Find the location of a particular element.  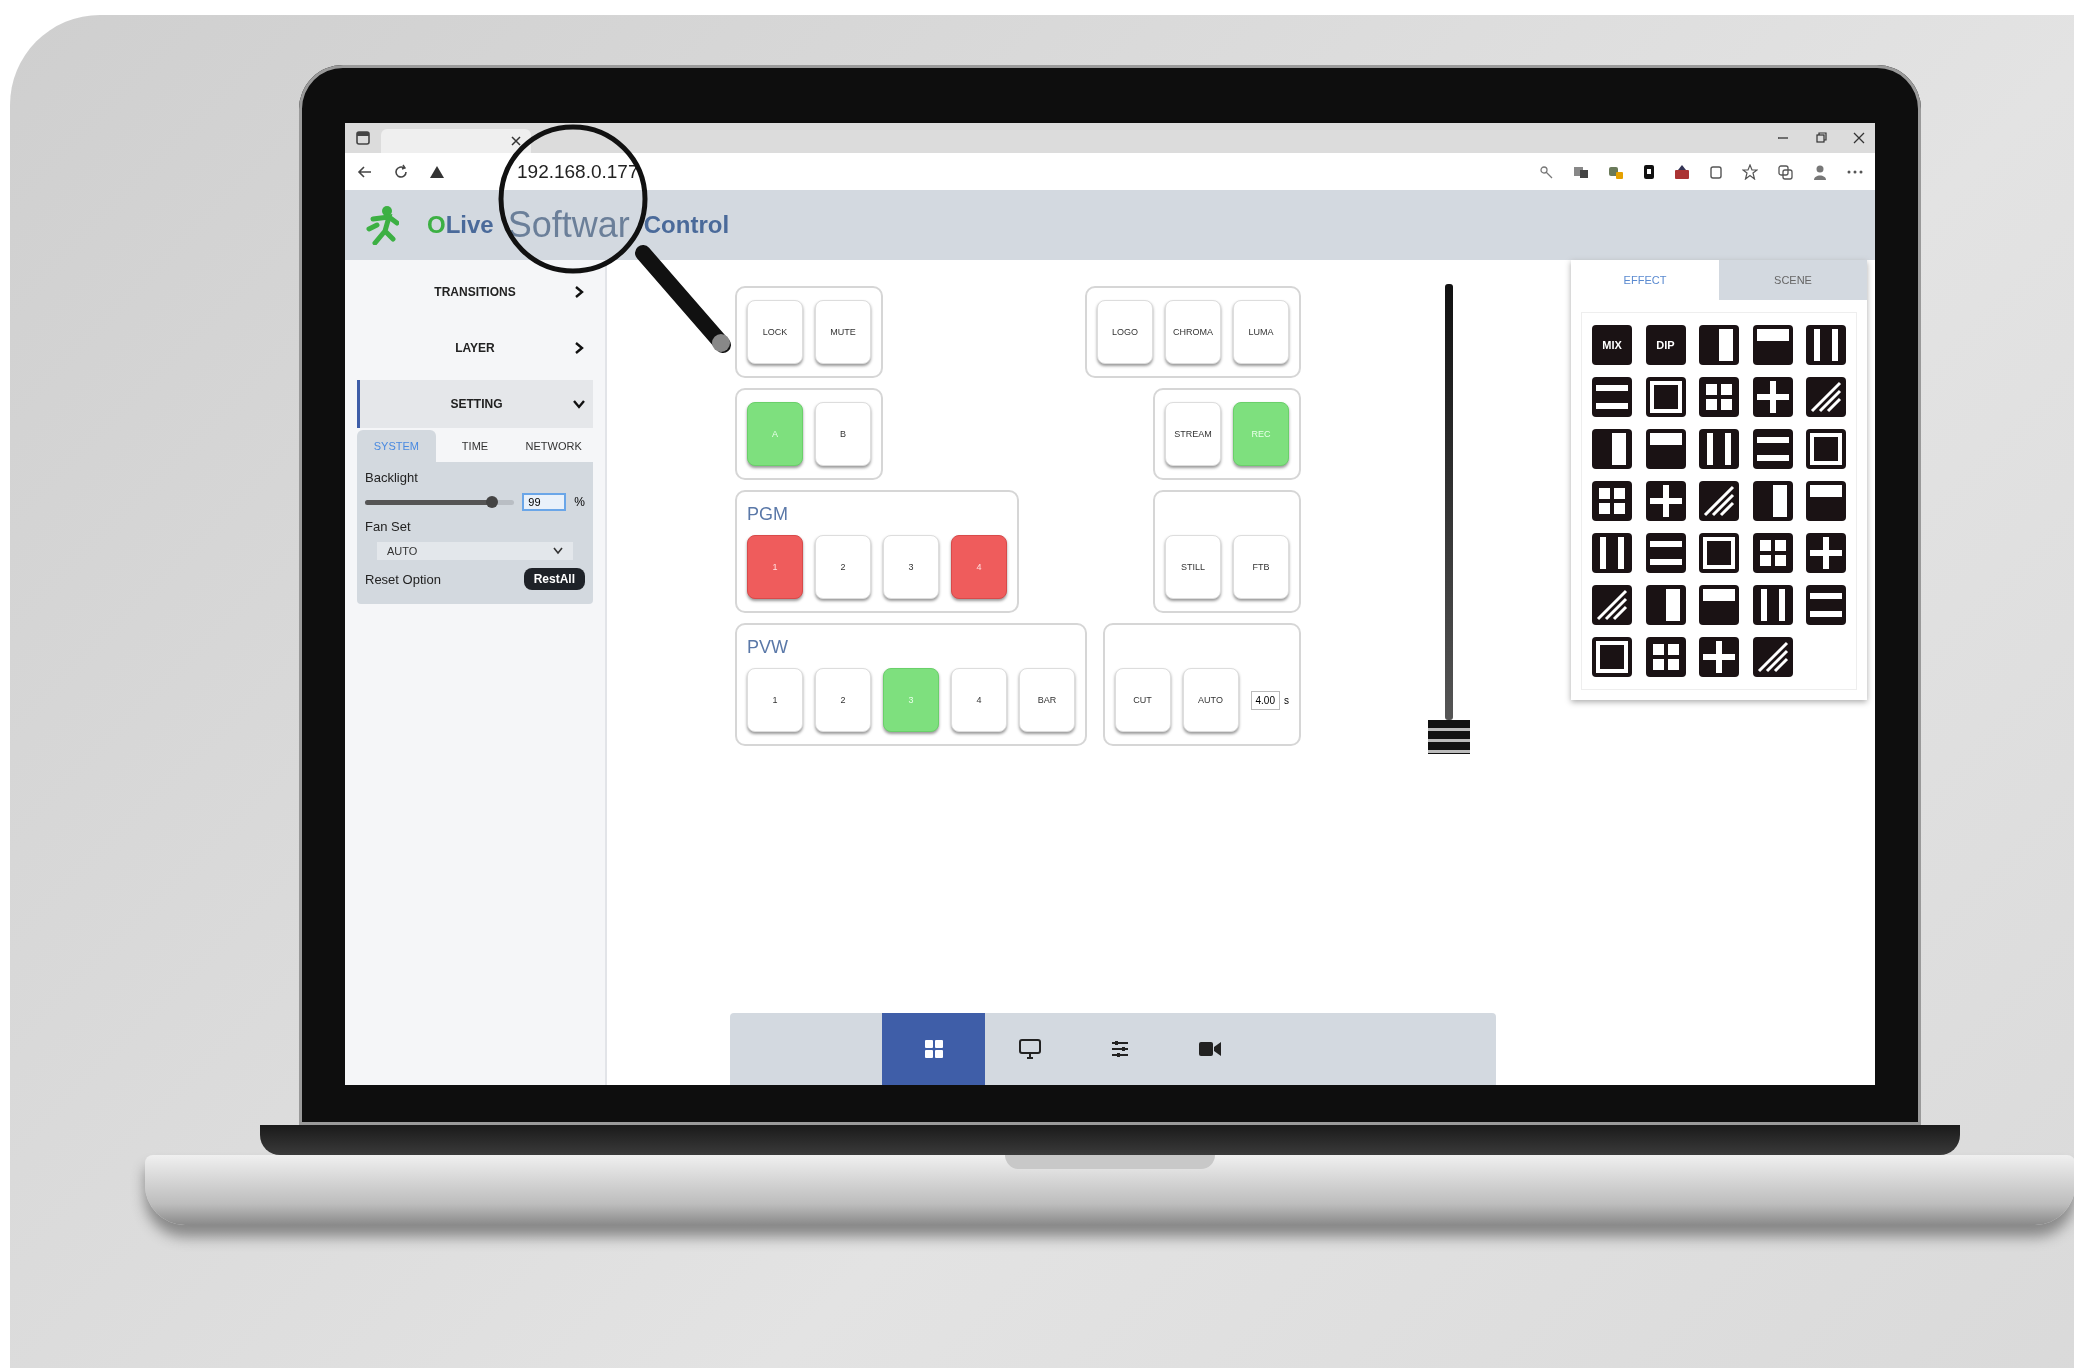

switcher-button: BAR is located at coordinates (1047, 700).